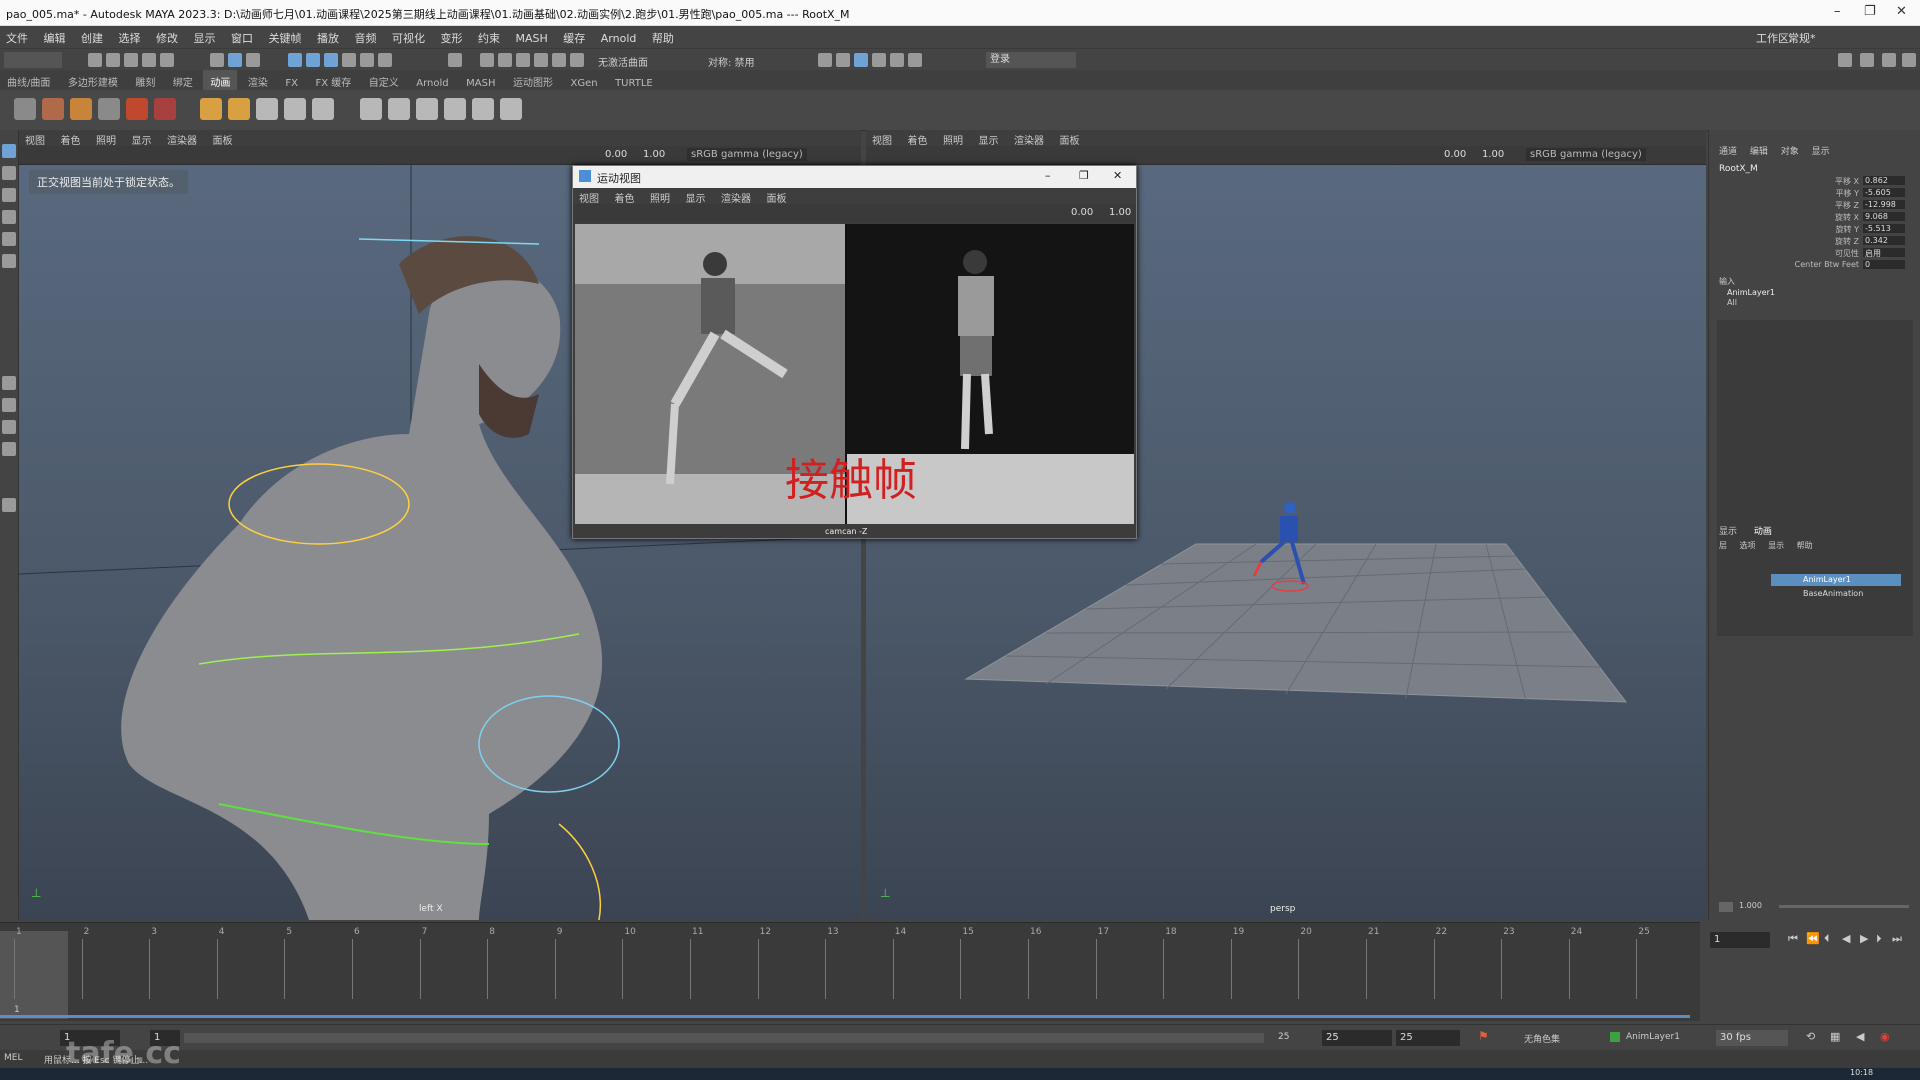  What do you see at coordinates (385, 60) in the screenshot?
I see `snap-live-icon` at bounding box center [385, 60].